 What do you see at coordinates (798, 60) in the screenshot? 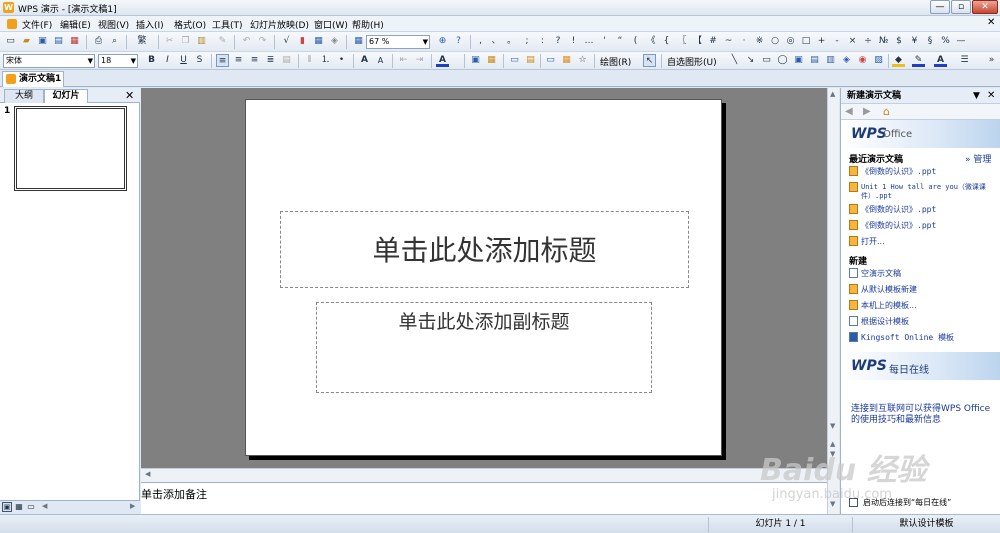
I see `textbox-shape-icon: ▣` at bounding box center [798, 60].